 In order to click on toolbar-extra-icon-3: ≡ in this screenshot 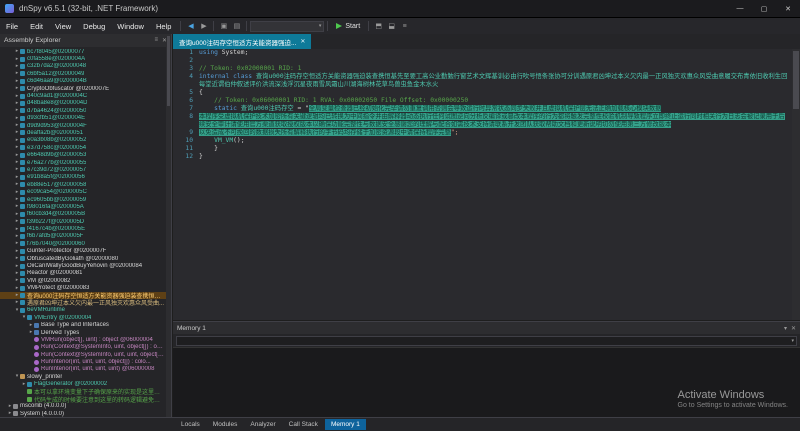, I will do `click(404, 26)`.